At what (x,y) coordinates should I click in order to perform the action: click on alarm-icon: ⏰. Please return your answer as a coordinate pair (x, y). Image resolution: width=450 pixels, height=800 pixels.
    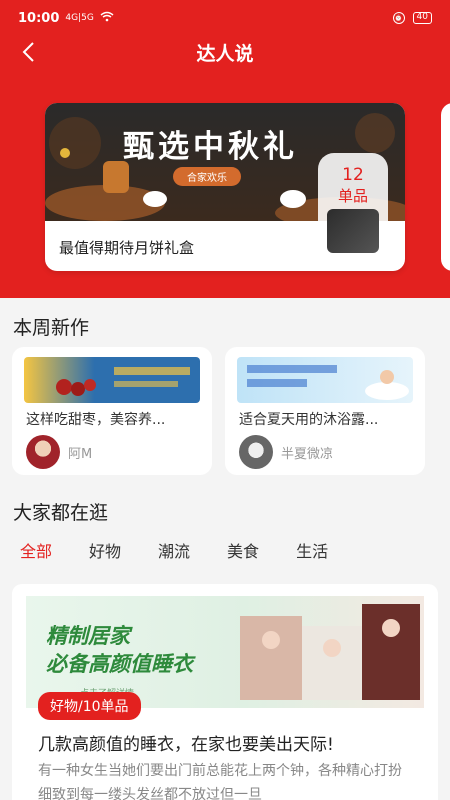
    Looking at the image, I should click on (398, 18).